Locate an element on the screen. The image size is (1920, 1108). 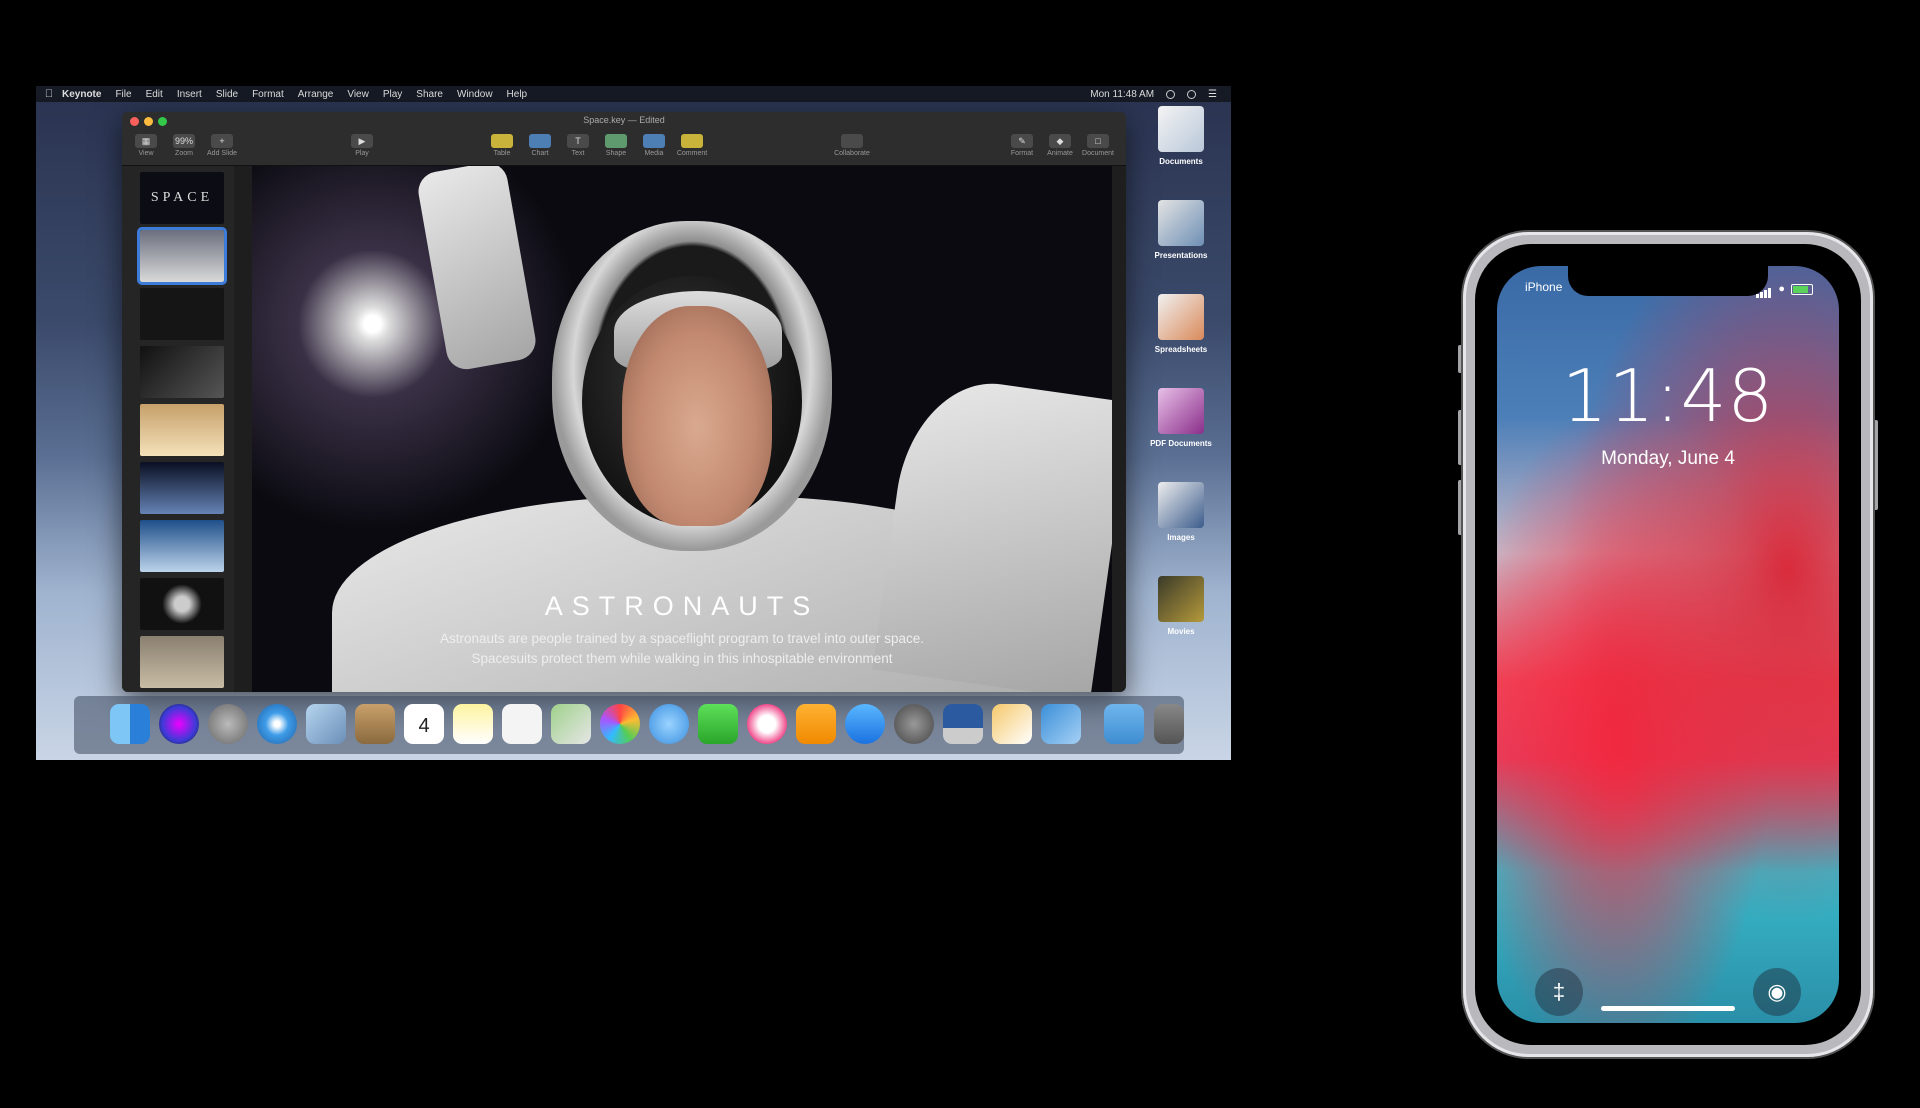
dock: 4 is located at coordinates (629, 725).